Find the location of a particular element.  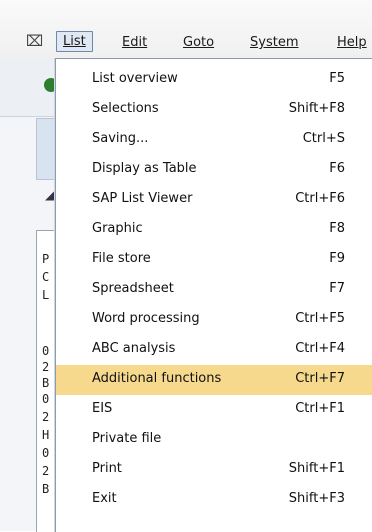

menu-item-label: Selections is located at coordinates (125, 108).